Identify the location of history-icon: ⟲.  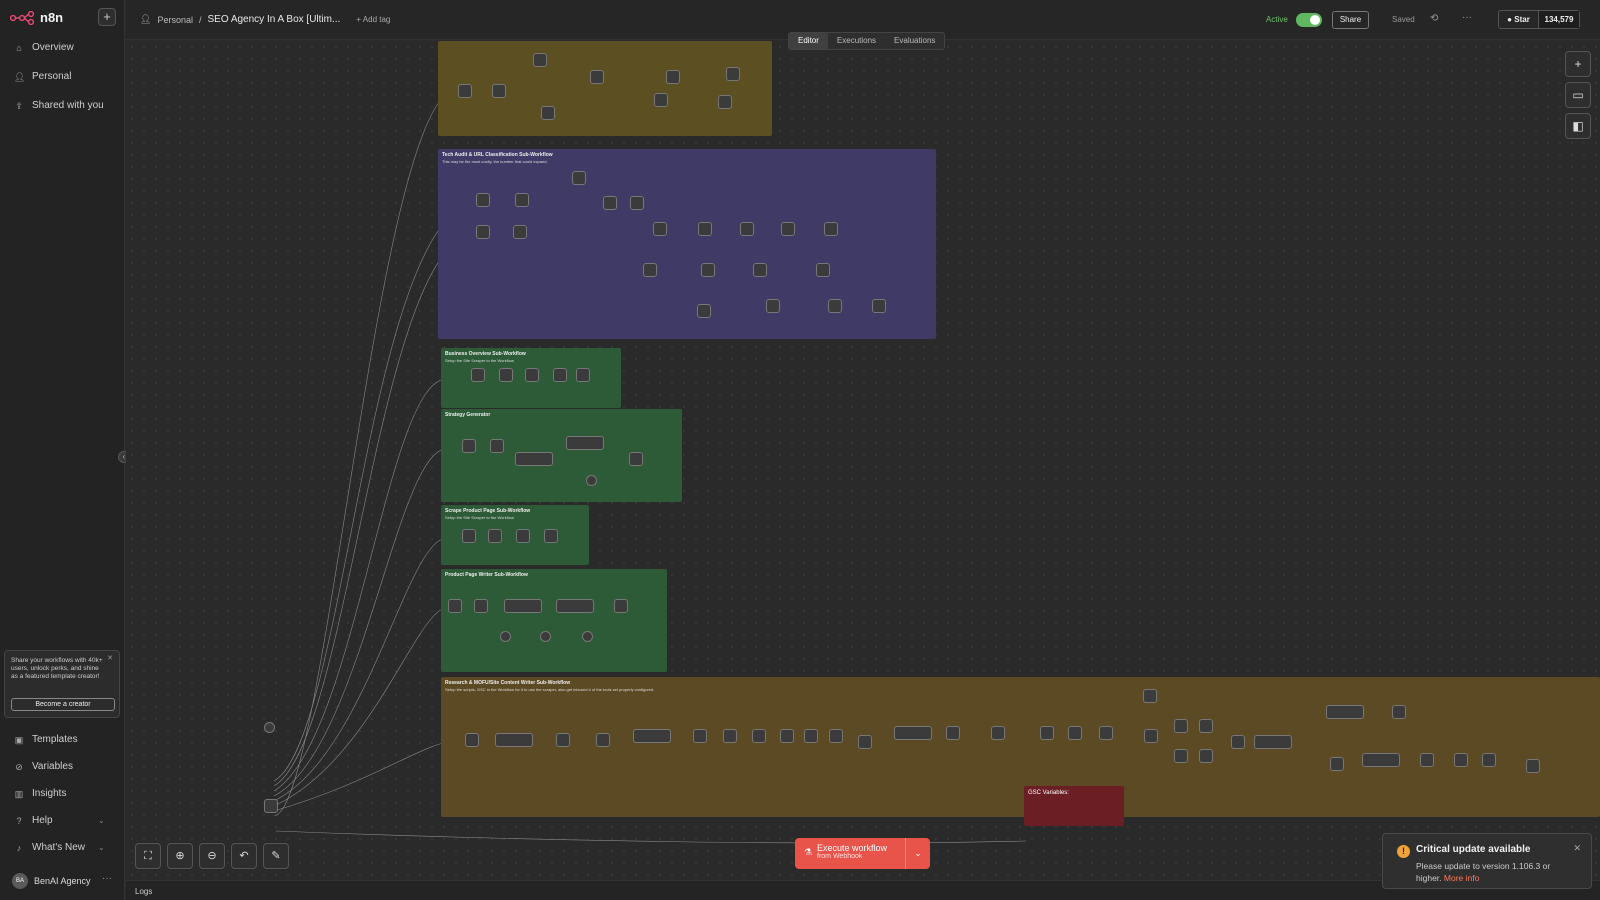
(1434, 18).